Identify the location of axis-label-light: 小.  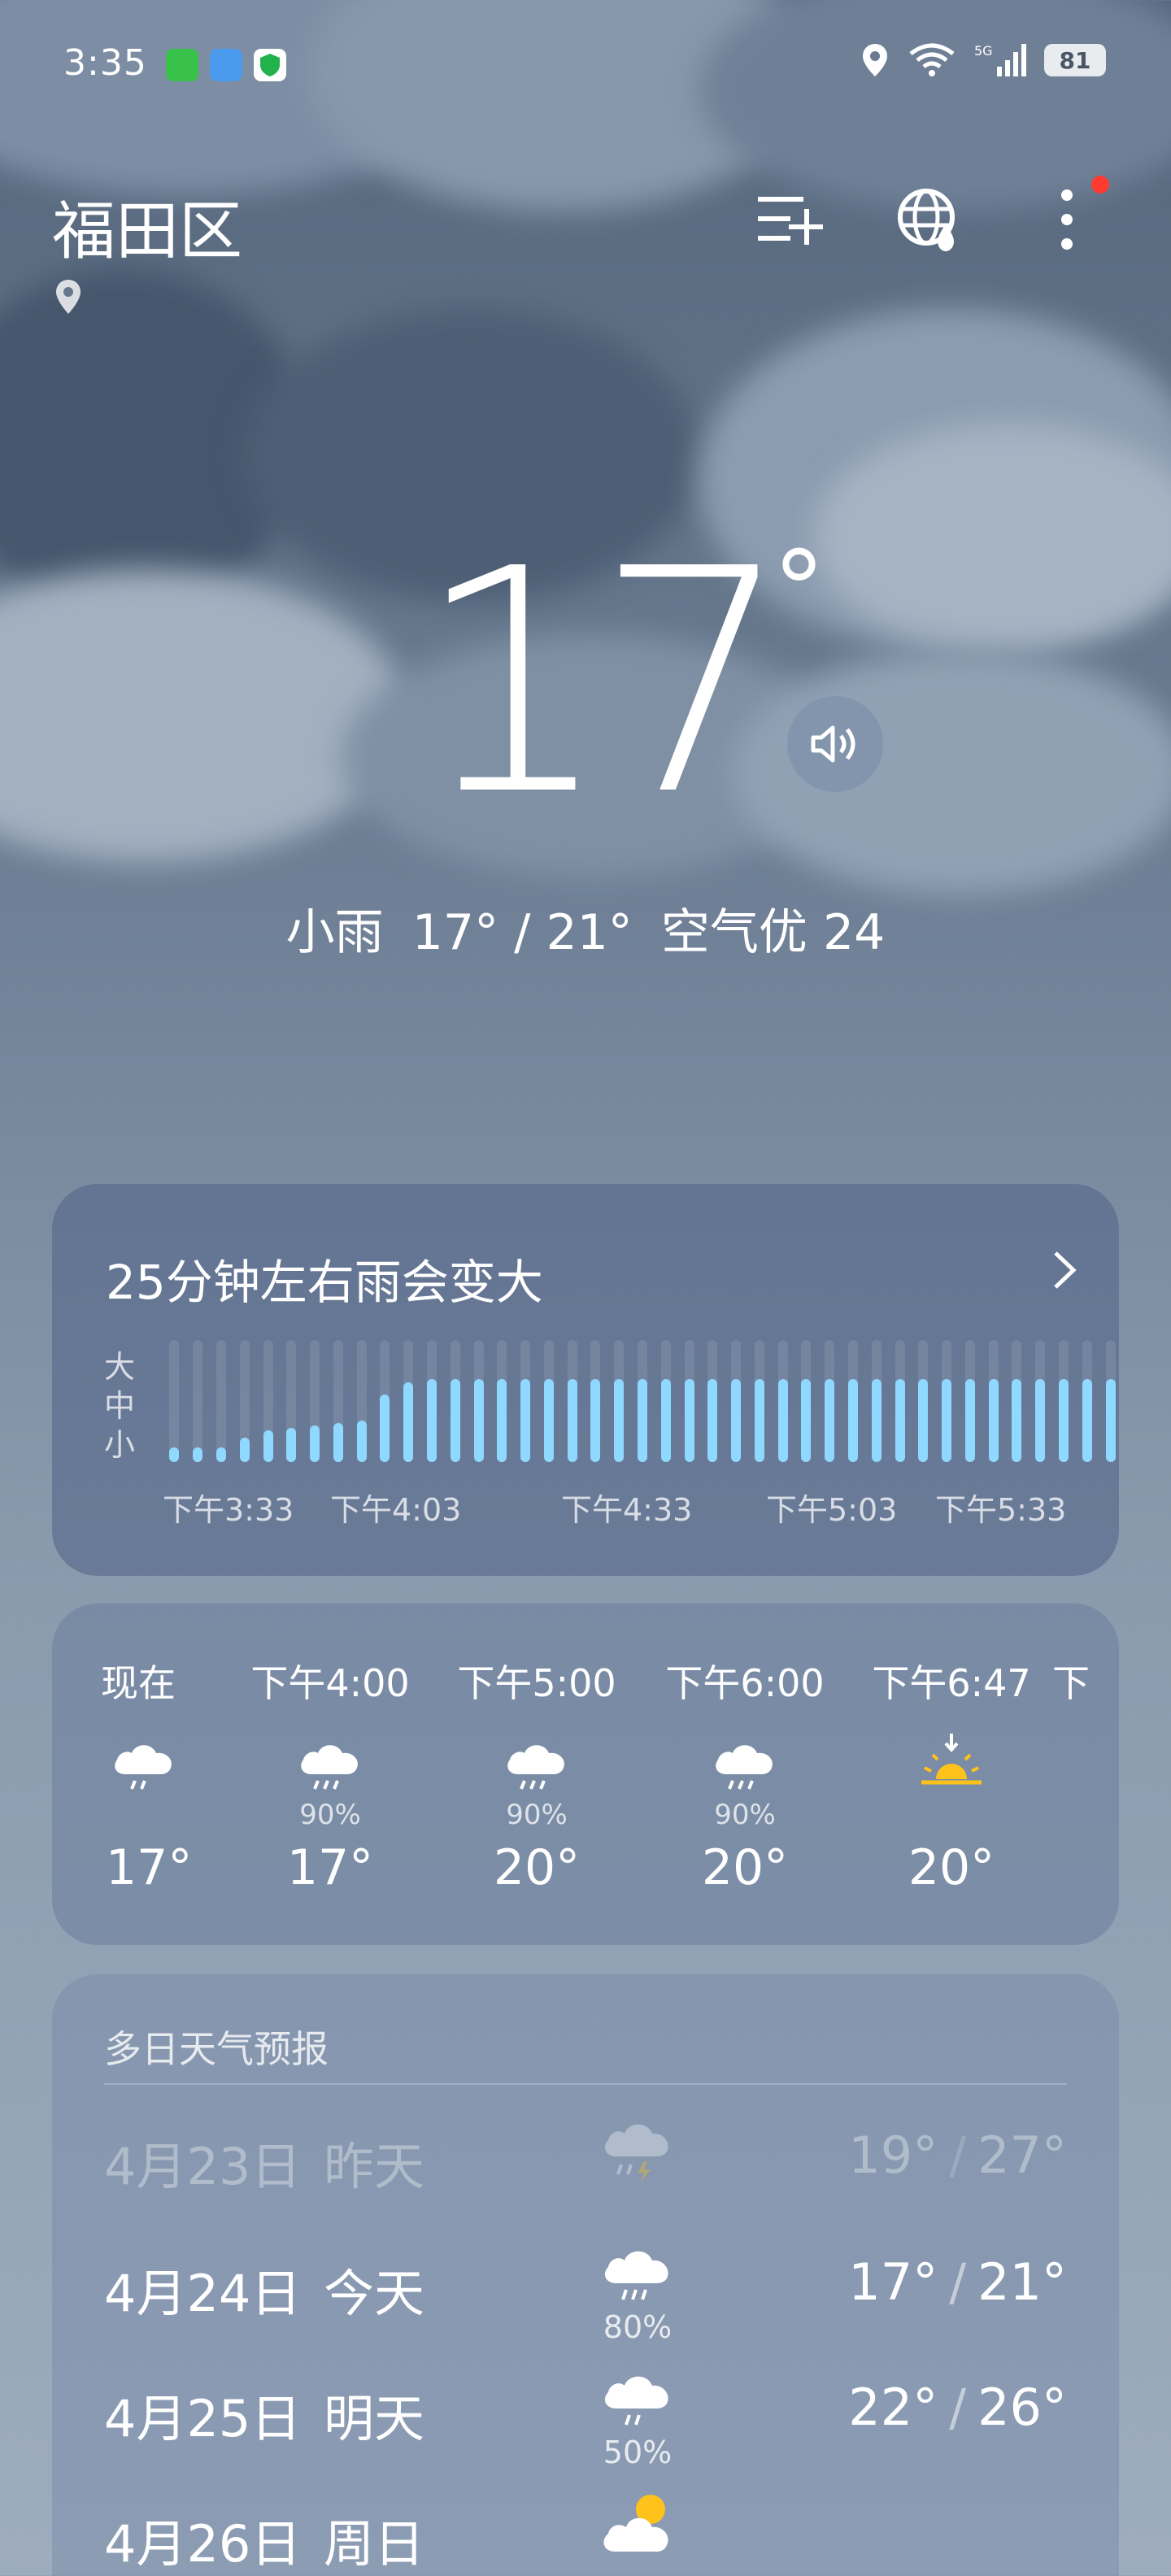
(120, 1445).